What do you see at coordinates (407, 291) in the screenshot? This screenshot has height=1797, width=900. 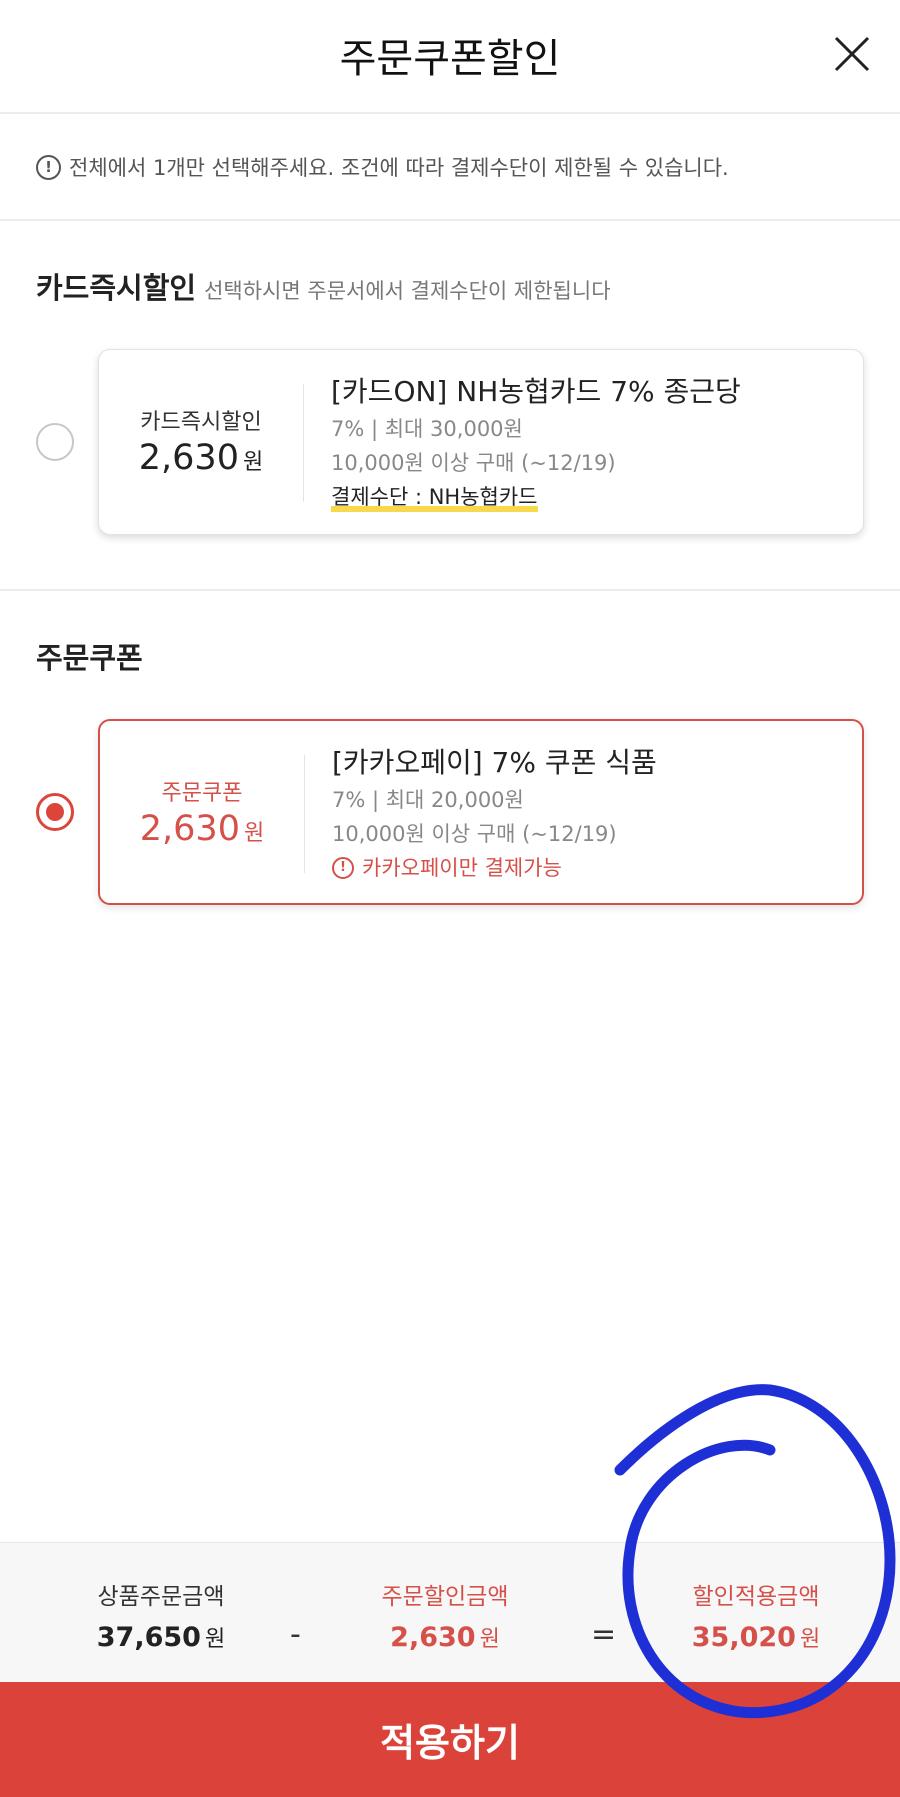 I see `card-section-subtitle: 선택하시면 주문서에서 결제수단이 제한됩니다` at bounding box center [407, 291].